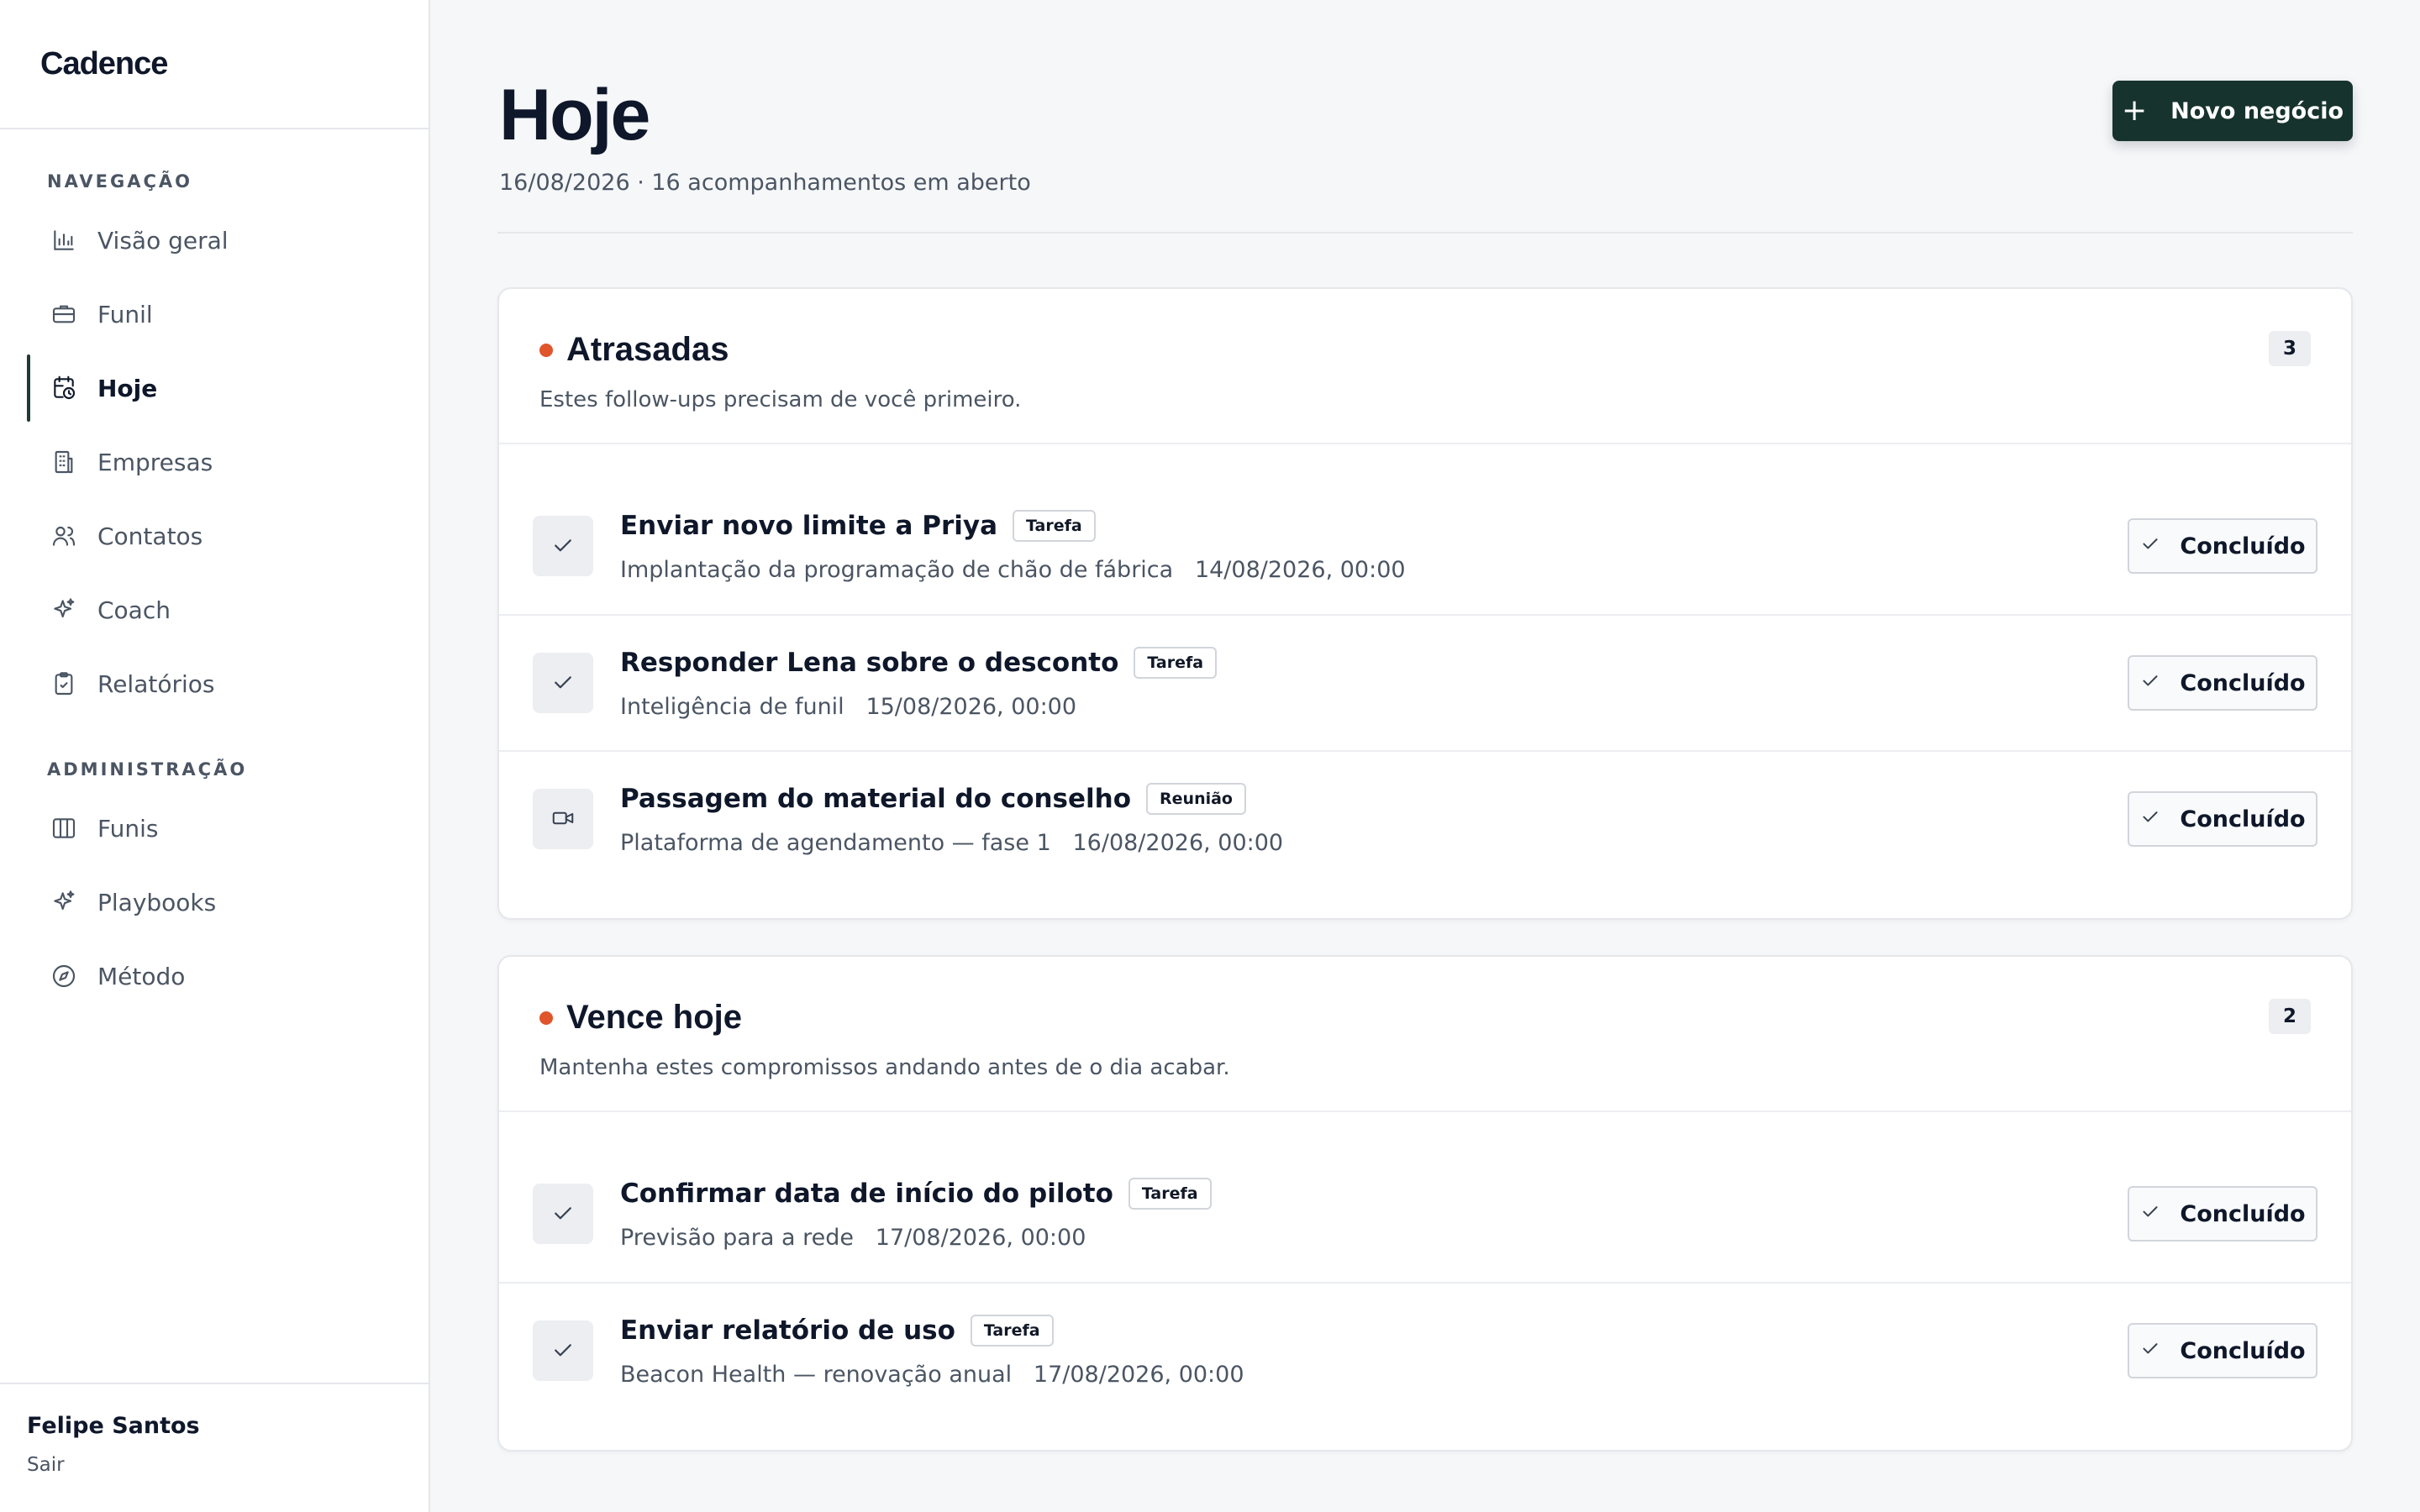 The height and width of the screenshot is (1512, 2420). What do you see at coordinates (147, 769) in the screenshot?
I see `admin-section-label: ADMINISTRAÇÃO` at bounding box center [147, 769].